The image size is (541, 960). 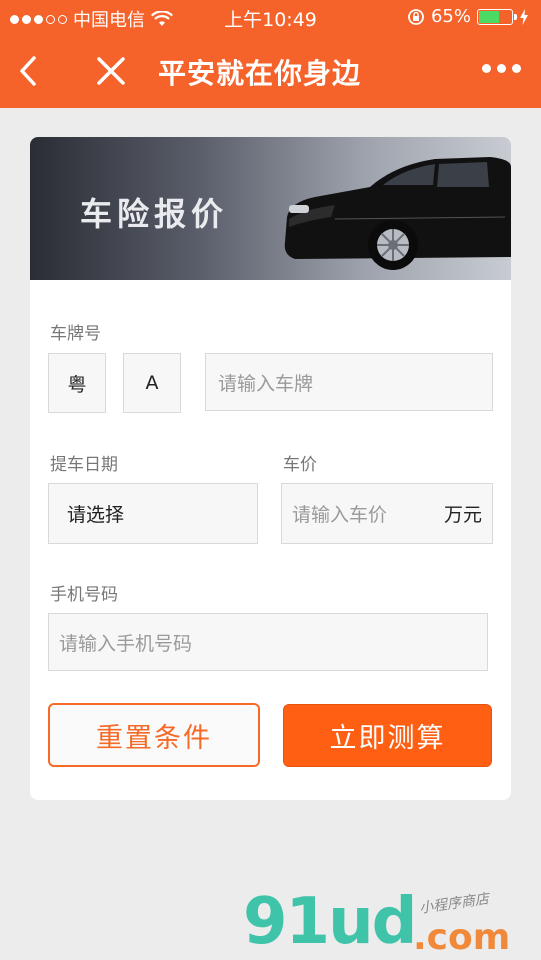 I want to click on page-title: 平安就在你身边, so click(x=260, y=73).